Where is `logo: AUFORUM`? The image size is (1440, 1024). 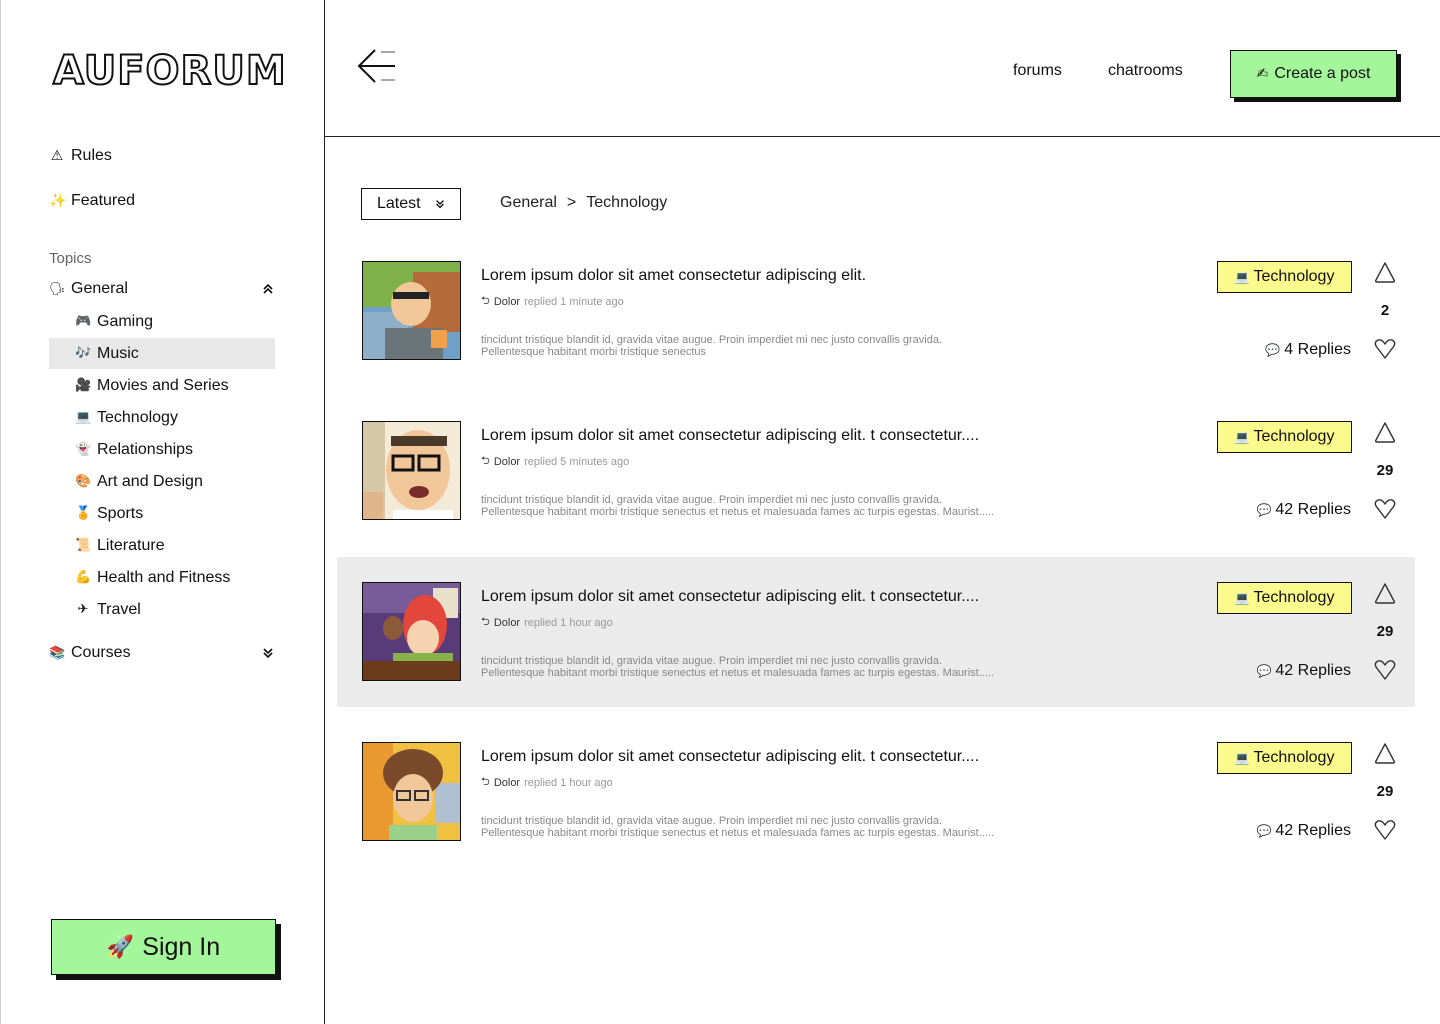
logo: AUFORUM is located at coordinates (169, 71).